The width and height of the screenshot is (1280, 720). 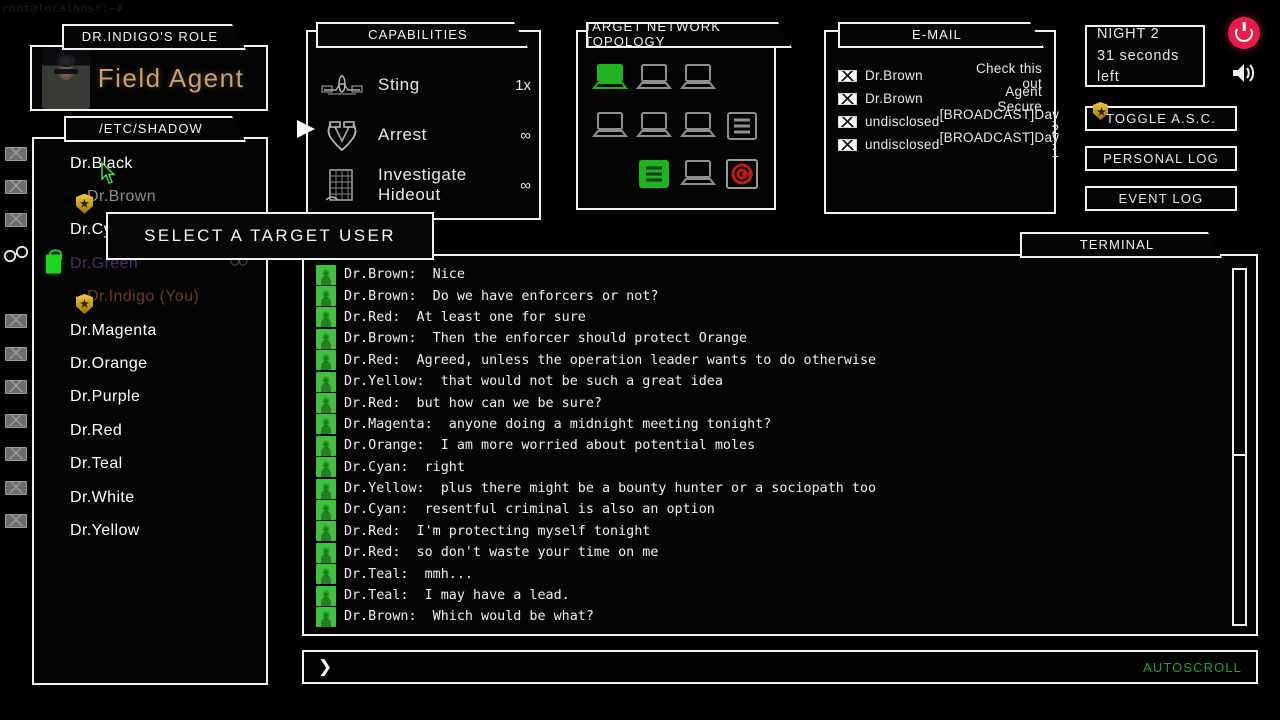 What do you see at coordinates (105, 530) in the screenshot?
I see `user-name: Dr.Yellow` at bounding box center [105, 530].